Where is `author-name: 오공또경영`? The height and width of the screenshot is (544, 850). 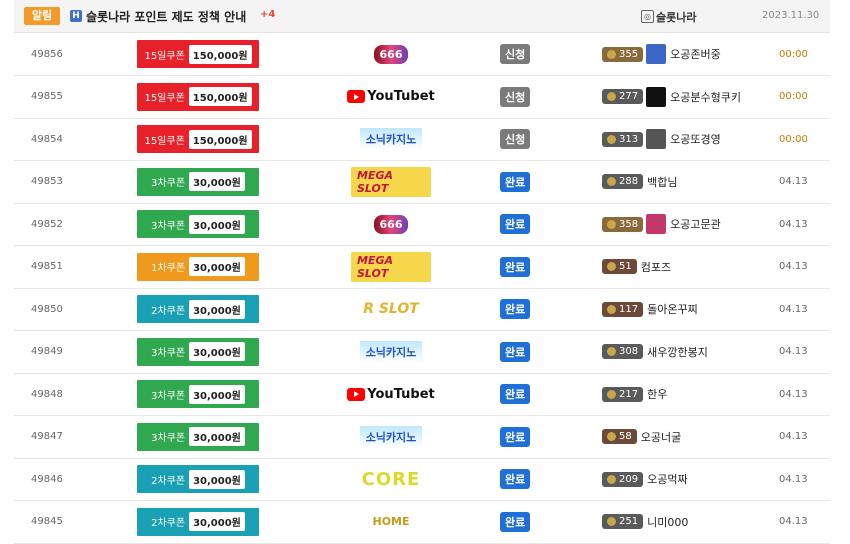
author-name: 오공또경영 is located at coordinates (695, 139).